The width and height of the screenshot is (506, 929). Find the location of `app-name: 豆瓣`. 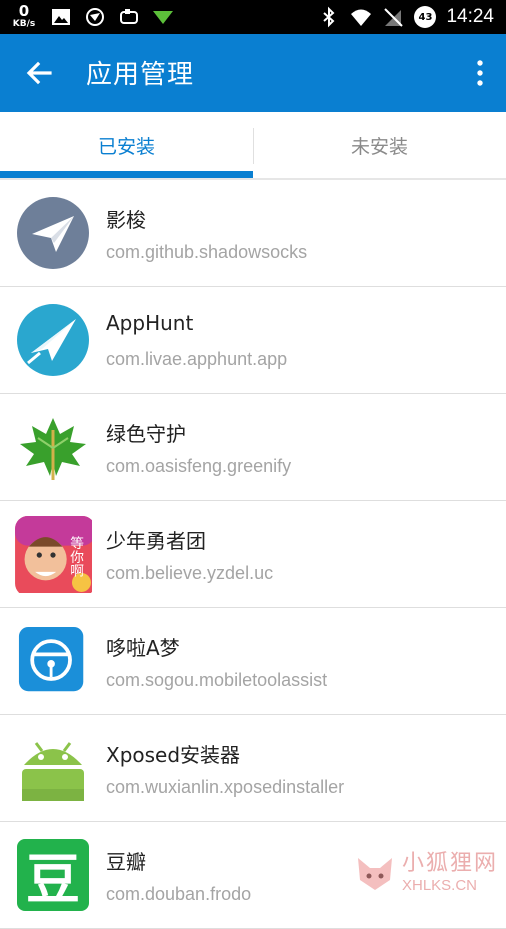

app-name: 豆瓣 is located at coordinates (126, 862).